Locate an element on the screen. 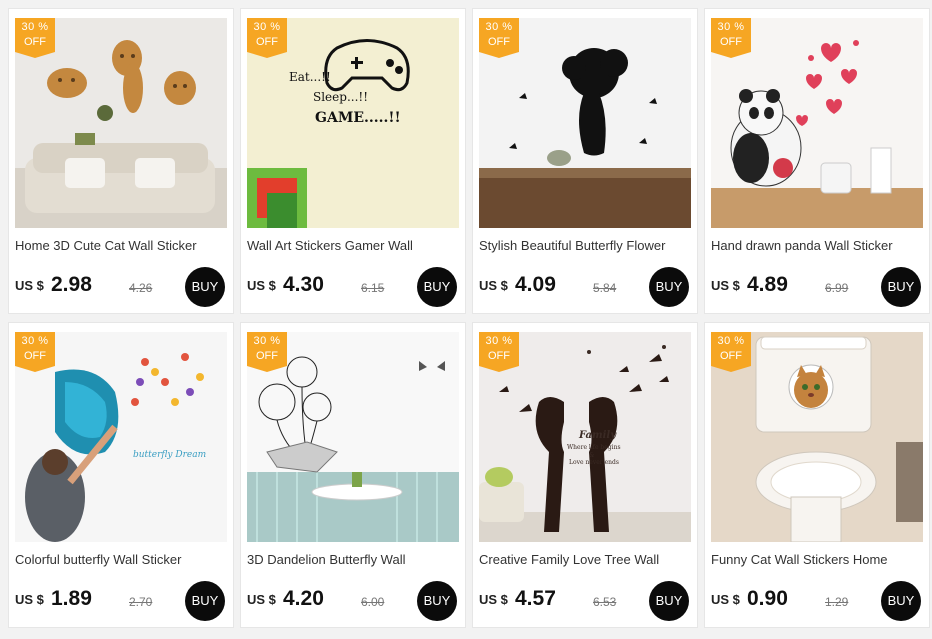  product-title: Funny Cat Wall Stickers Home is located at coordinates (818, 559).